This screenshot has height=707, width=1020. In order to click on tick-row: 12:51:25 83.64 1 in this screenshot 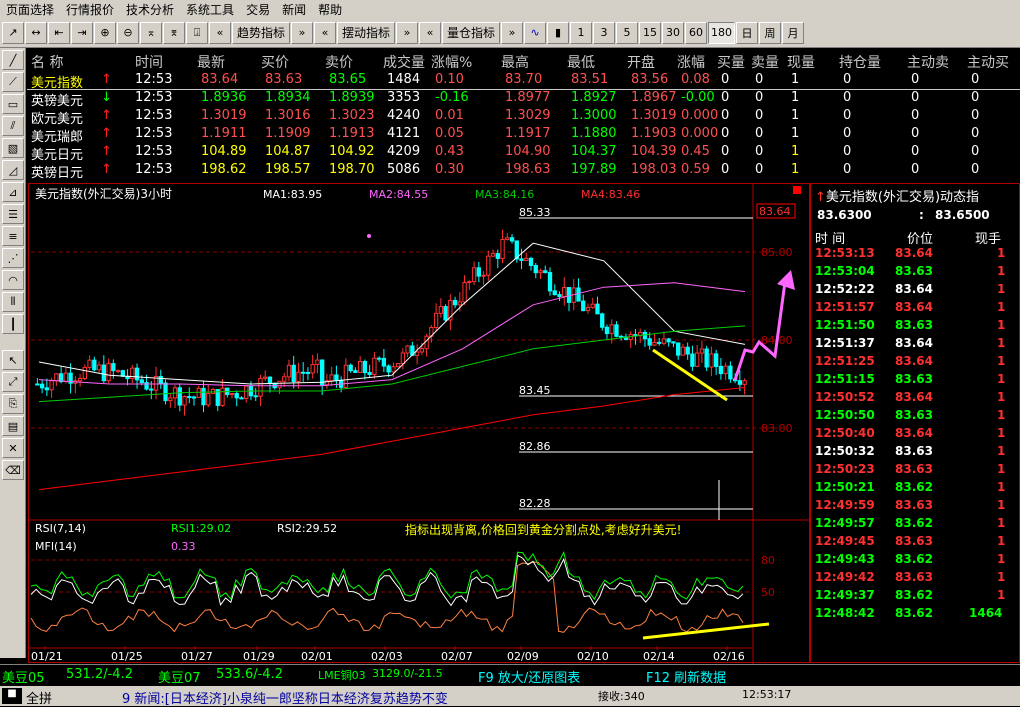, I will do `click(915, 363)`.